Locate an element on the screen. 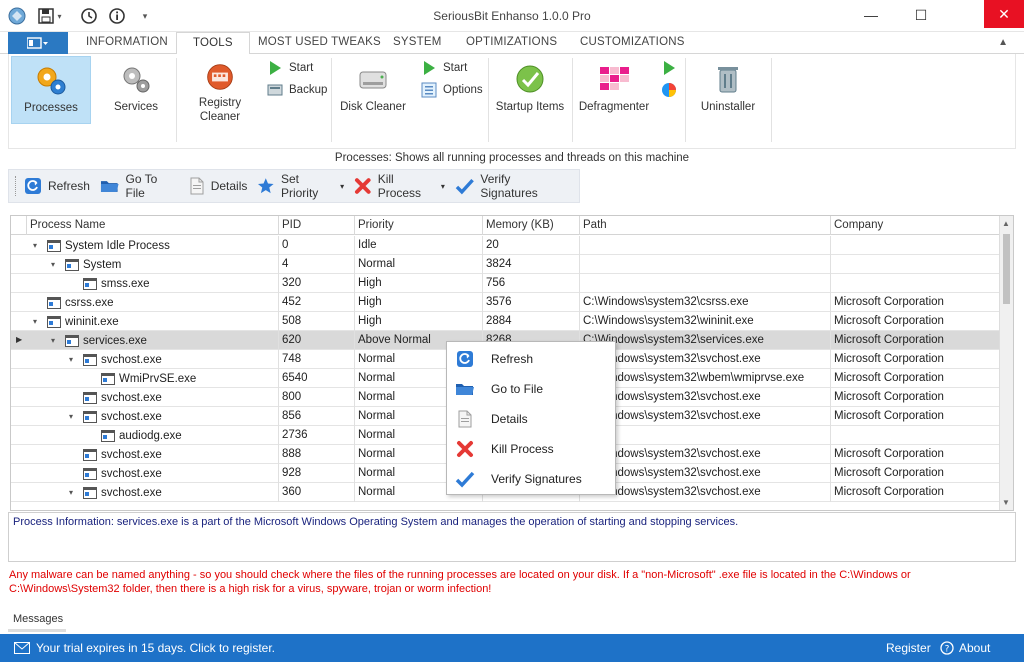 This screenshot has width=1024, height=662. cell-pid: 2736 is located at coordinates (317, 435).